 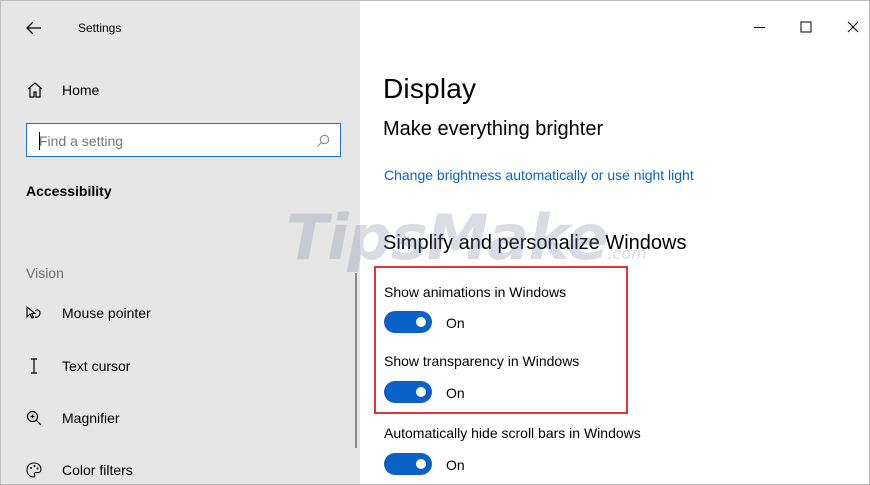 I want to click on minimize-button, so click(x=760, y=27).